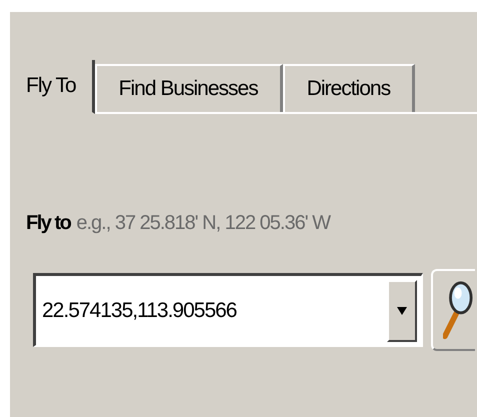 This screenshot has width=477, height=417. I want to click on tab: Find Businesses, so click(188, 88).